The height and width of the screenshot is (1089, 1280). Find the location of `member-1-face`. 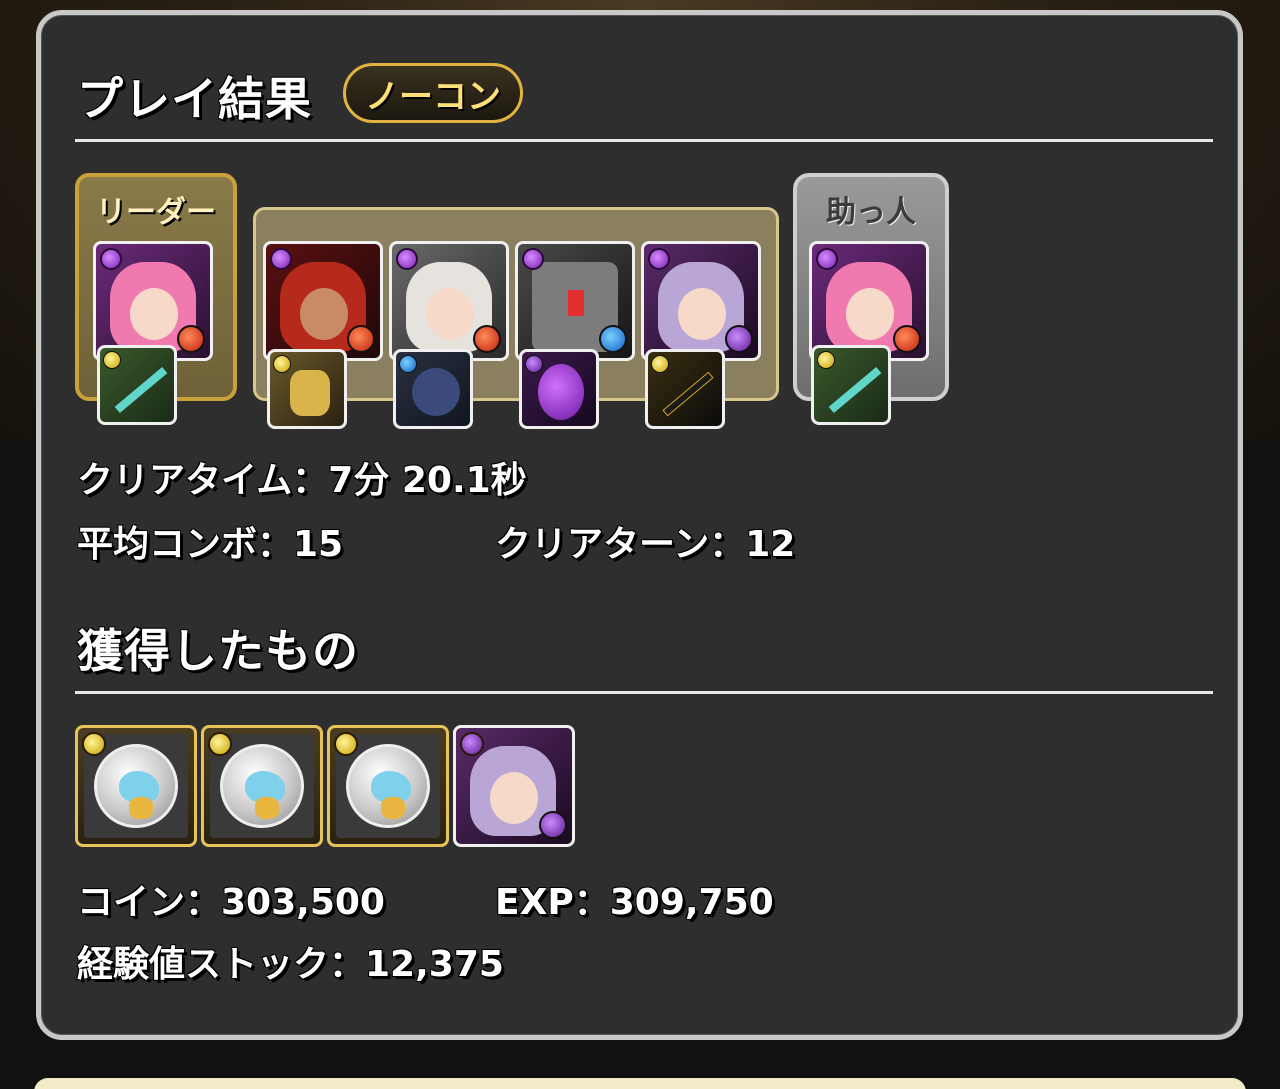

member-1-face is located at coordinates (324, 314).